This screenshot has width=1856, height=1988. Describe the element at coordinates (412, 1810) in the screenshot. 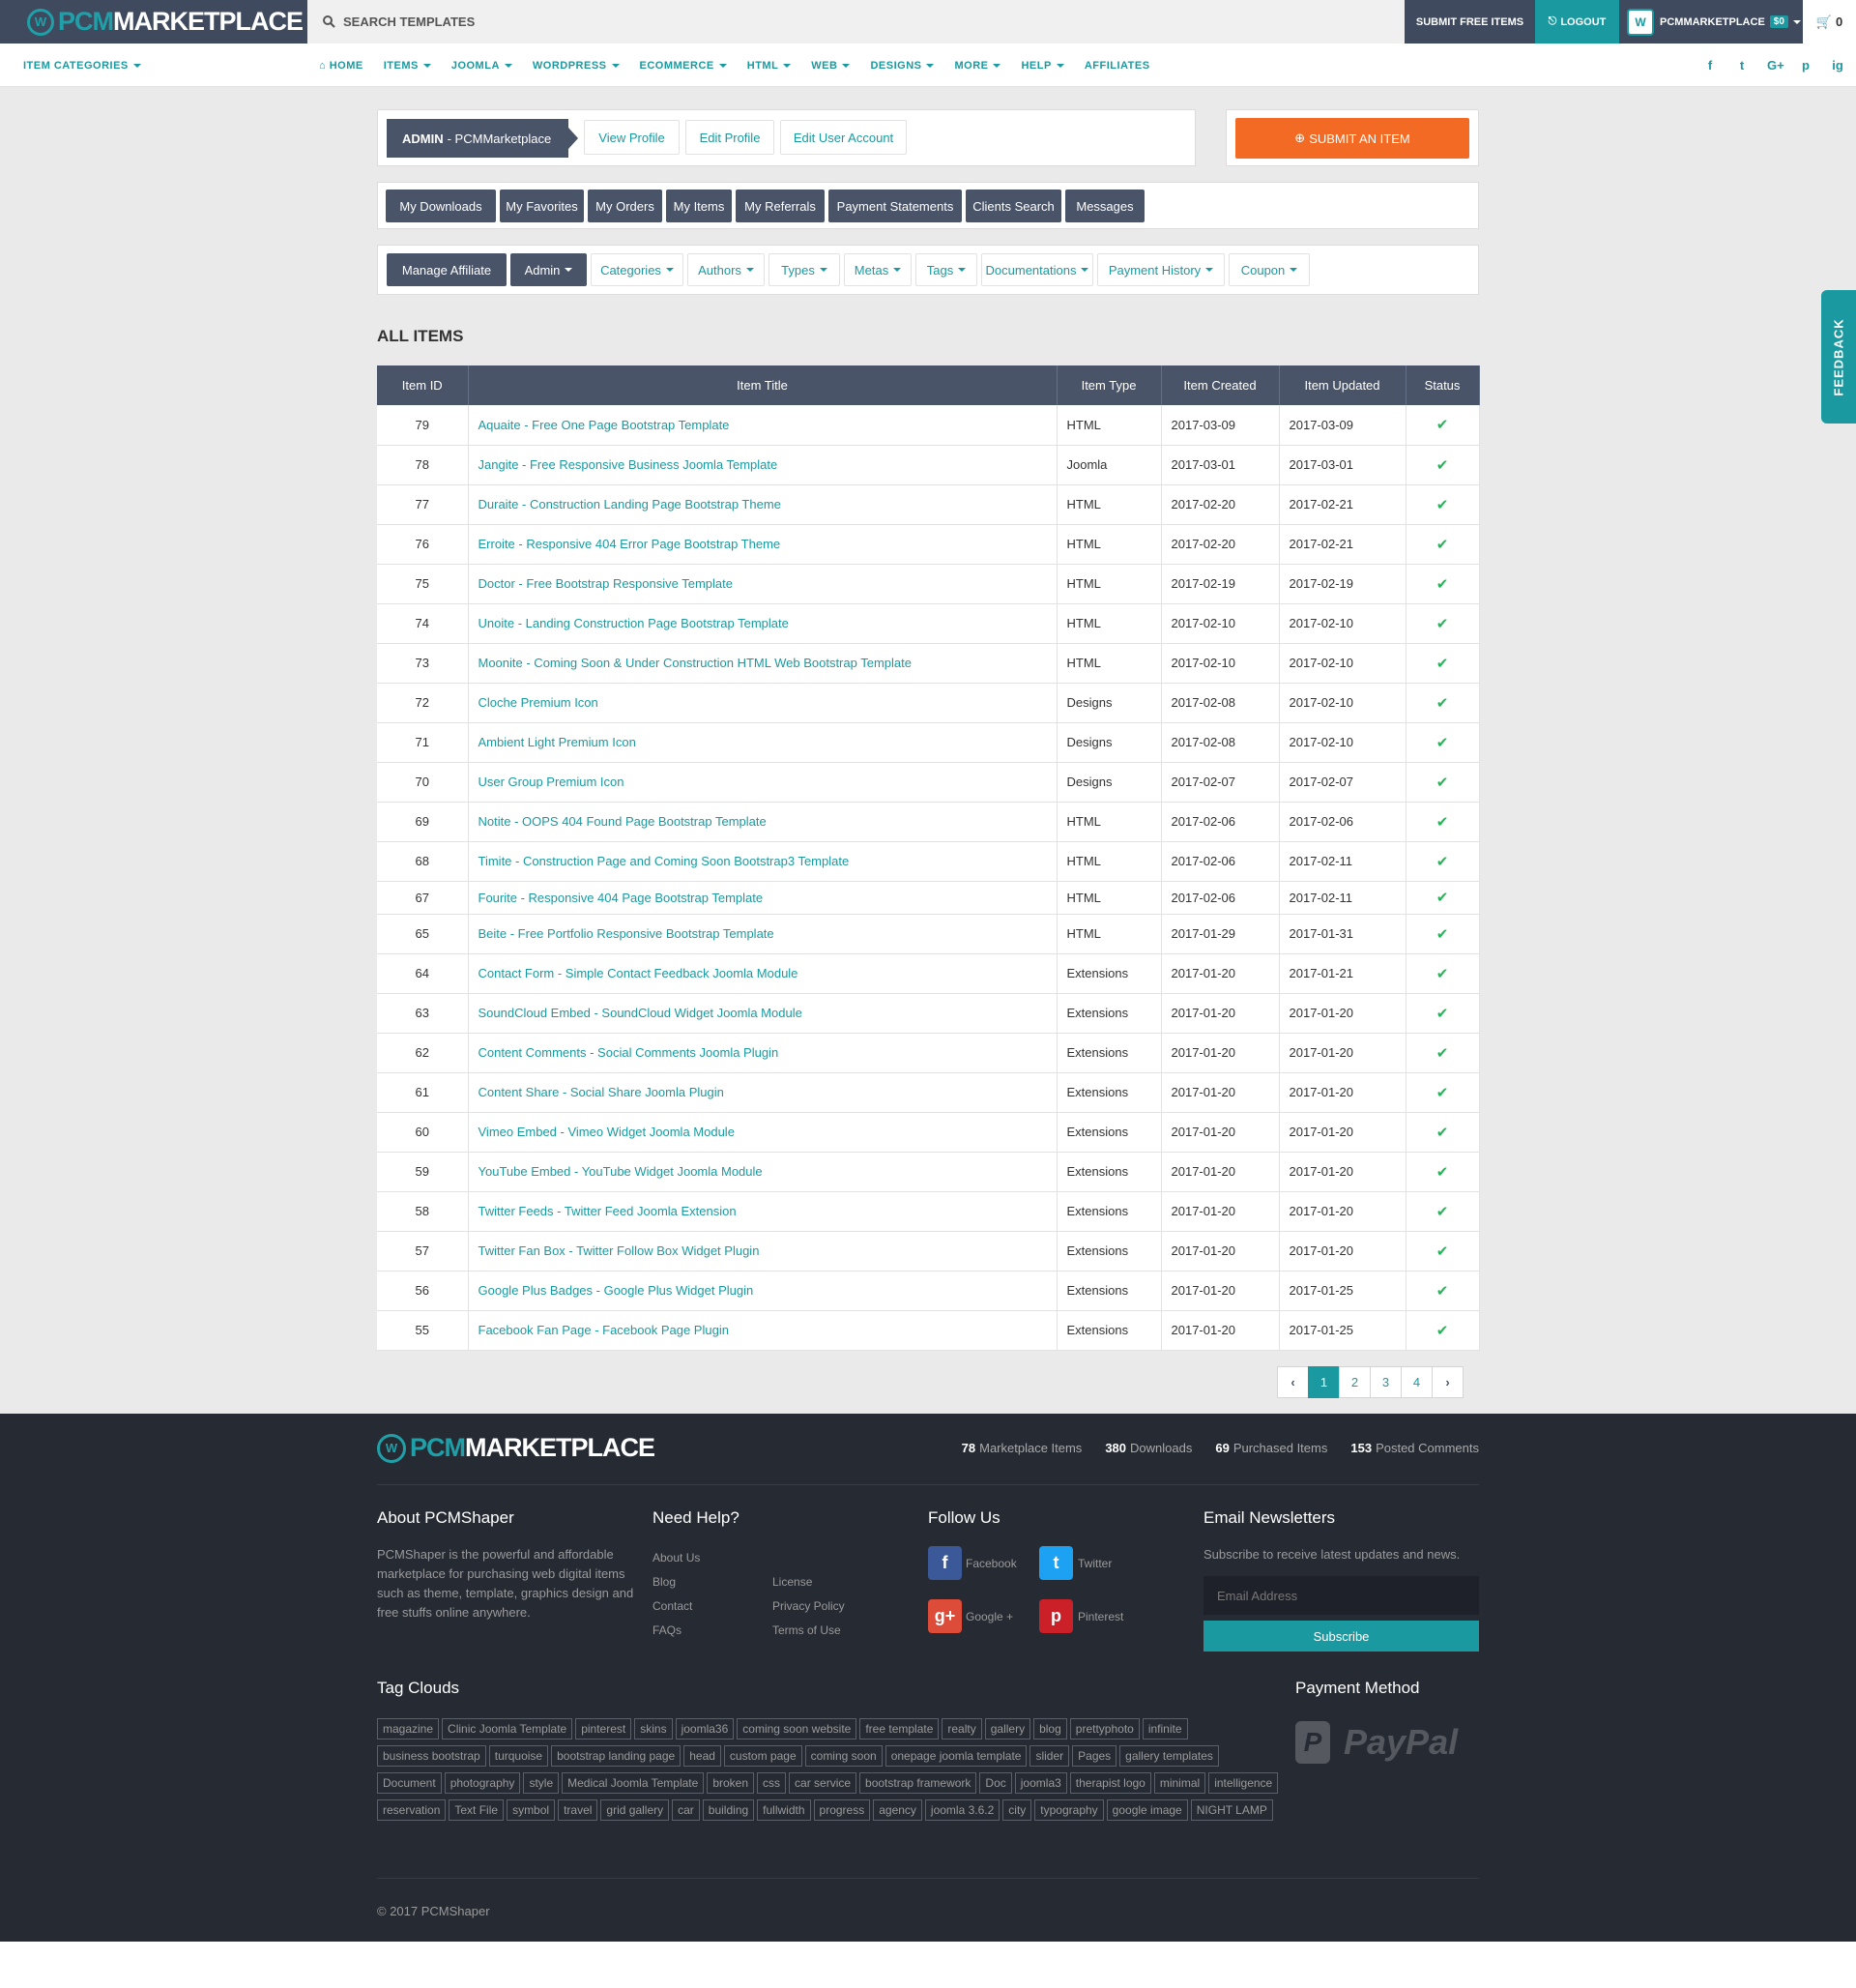

I see `tag-item: reservation` at that location.